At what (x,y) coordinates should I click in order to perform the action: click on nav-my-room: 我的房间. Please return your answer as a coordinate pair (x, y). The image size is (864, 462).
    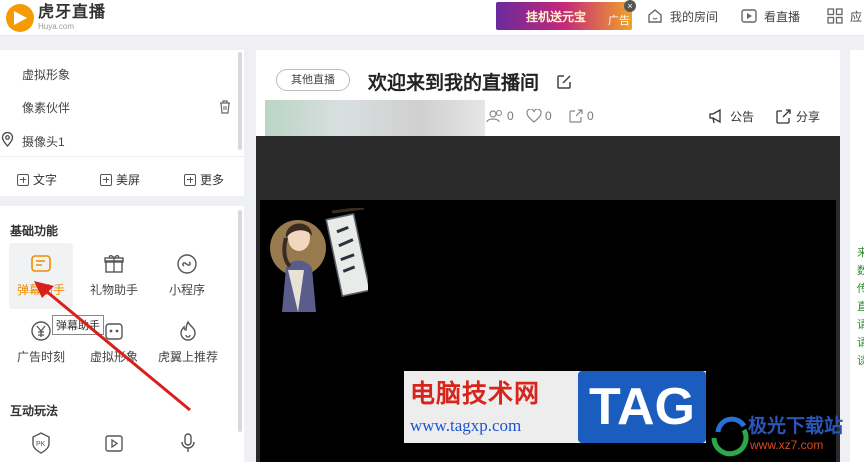
    Looking at the image, I should click on (682, 16).